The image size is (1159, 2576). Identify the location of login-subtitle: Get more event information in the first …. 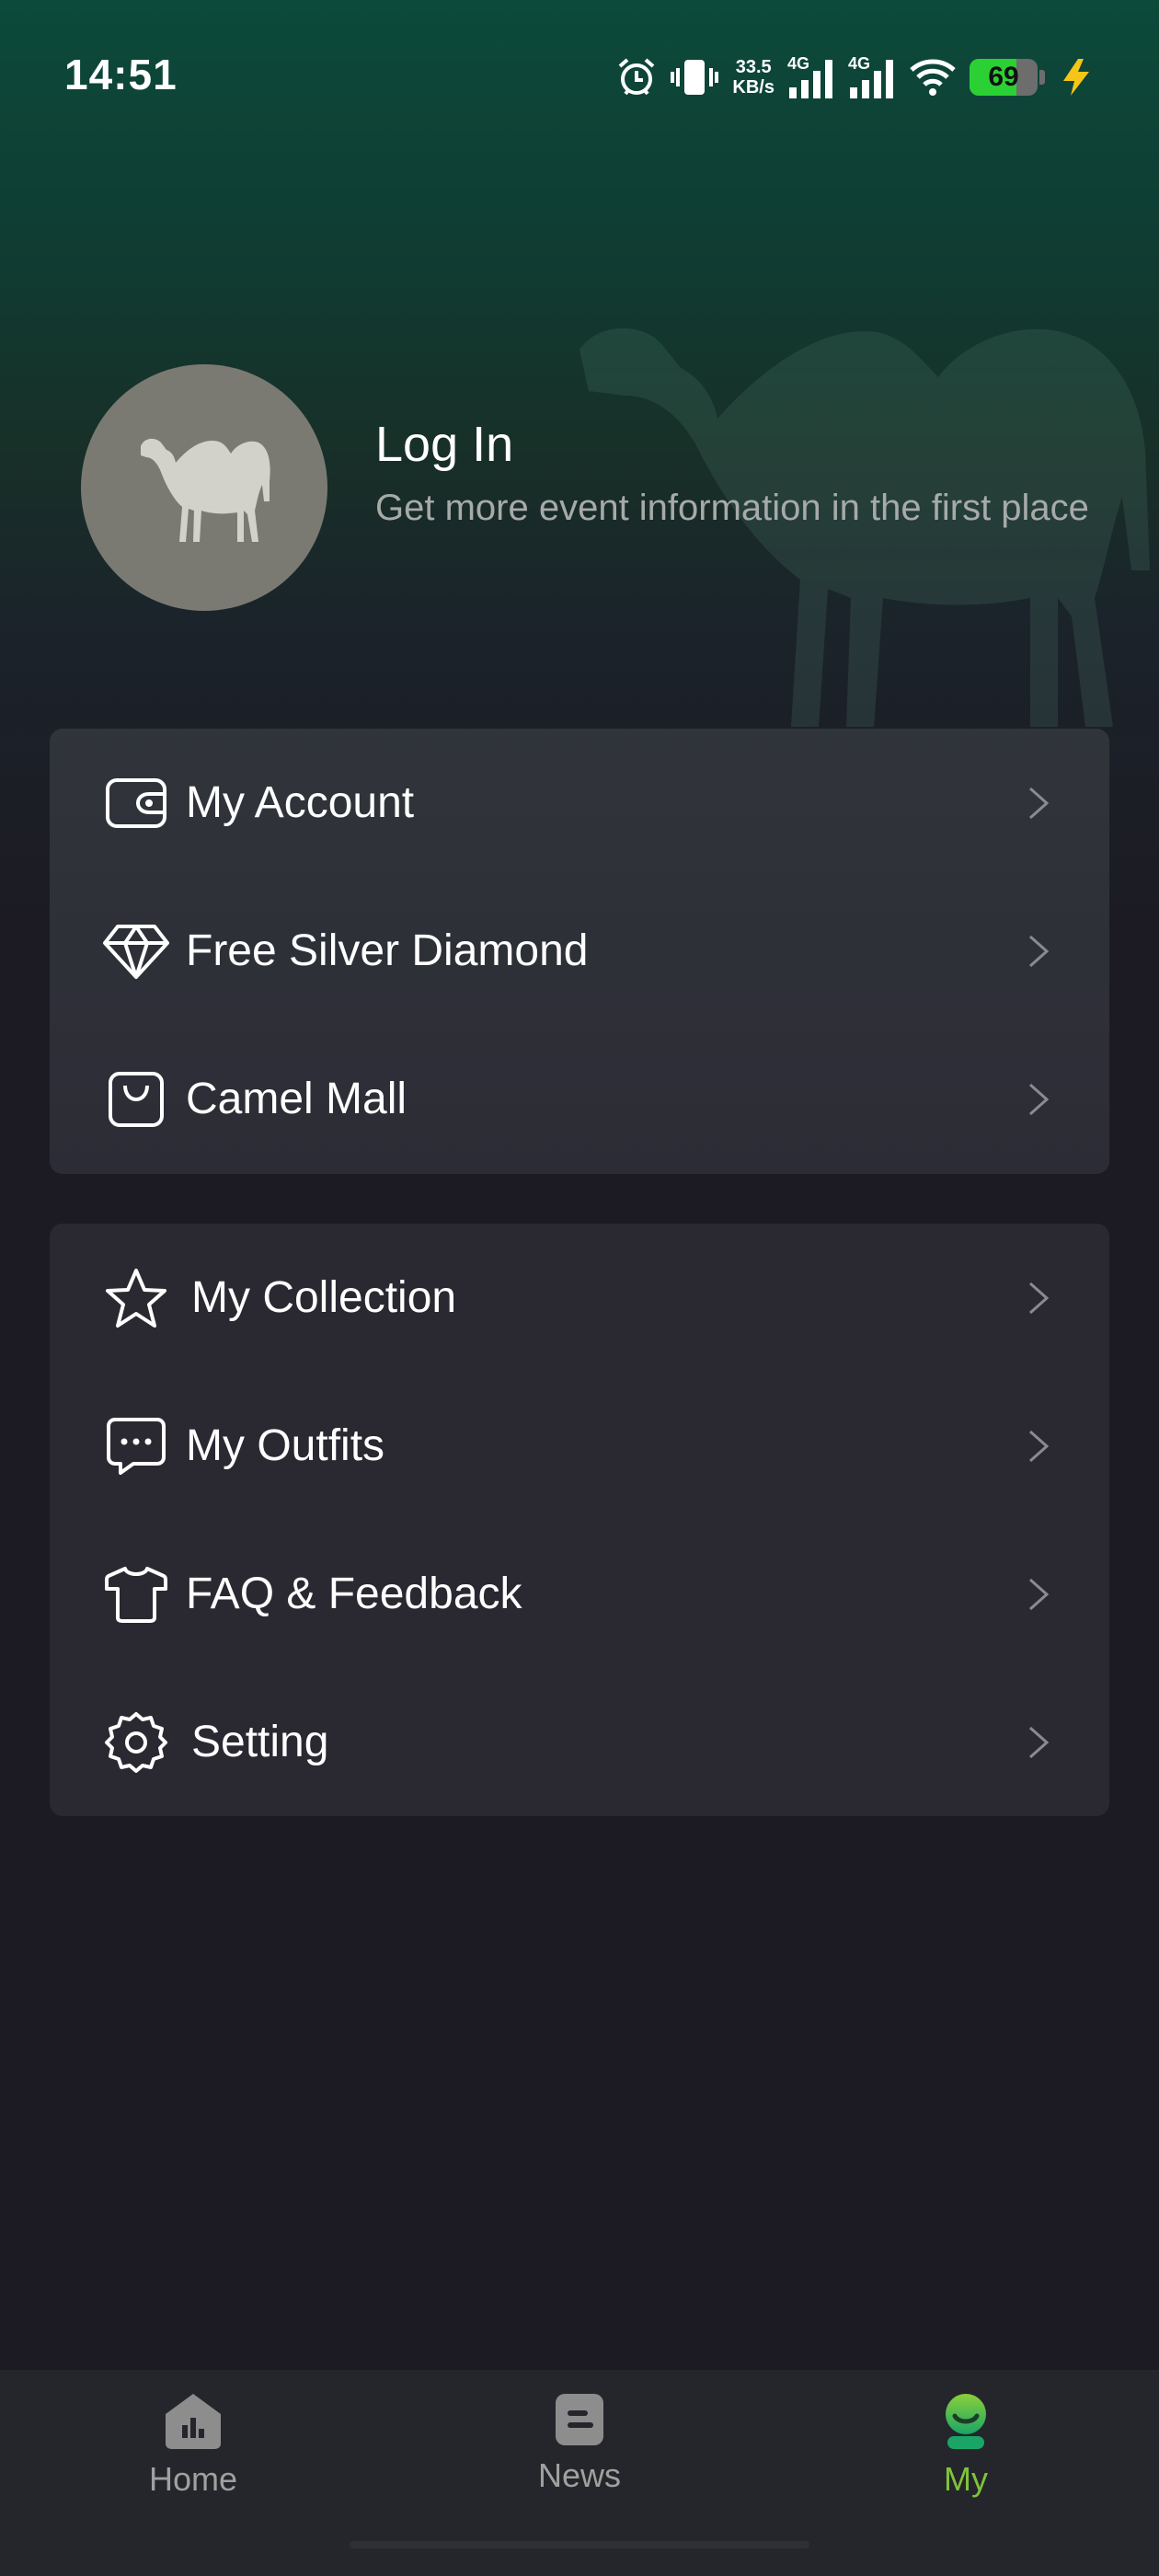
(732, 508).